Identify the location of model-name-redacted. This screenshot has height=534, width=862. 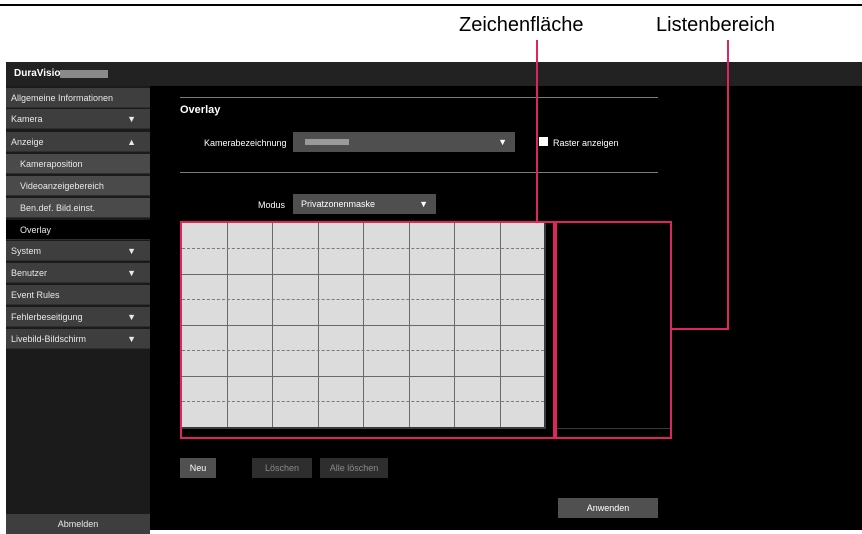
(84, 74).